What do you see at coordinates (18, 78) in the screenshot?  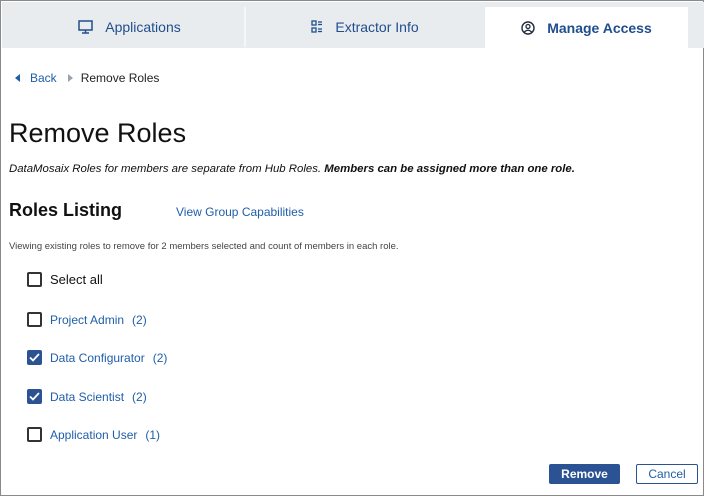 I see `caret-left-icon` at bounding box center [18, 78].